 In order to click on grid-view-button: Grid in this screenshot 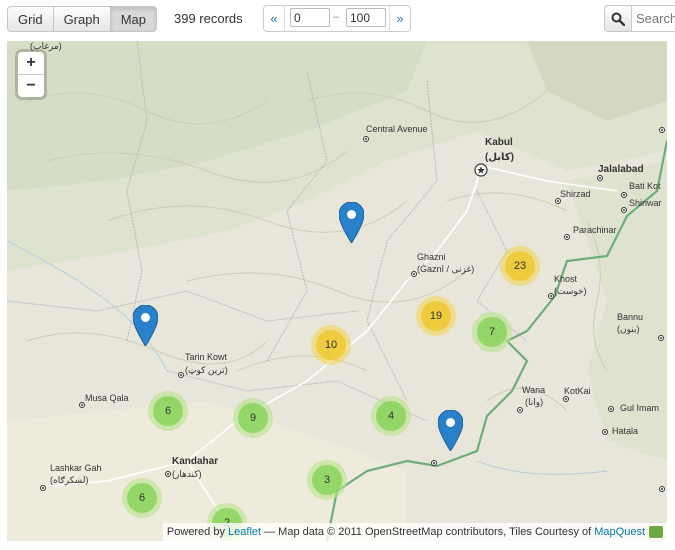, I will do `click(30, 19)`.